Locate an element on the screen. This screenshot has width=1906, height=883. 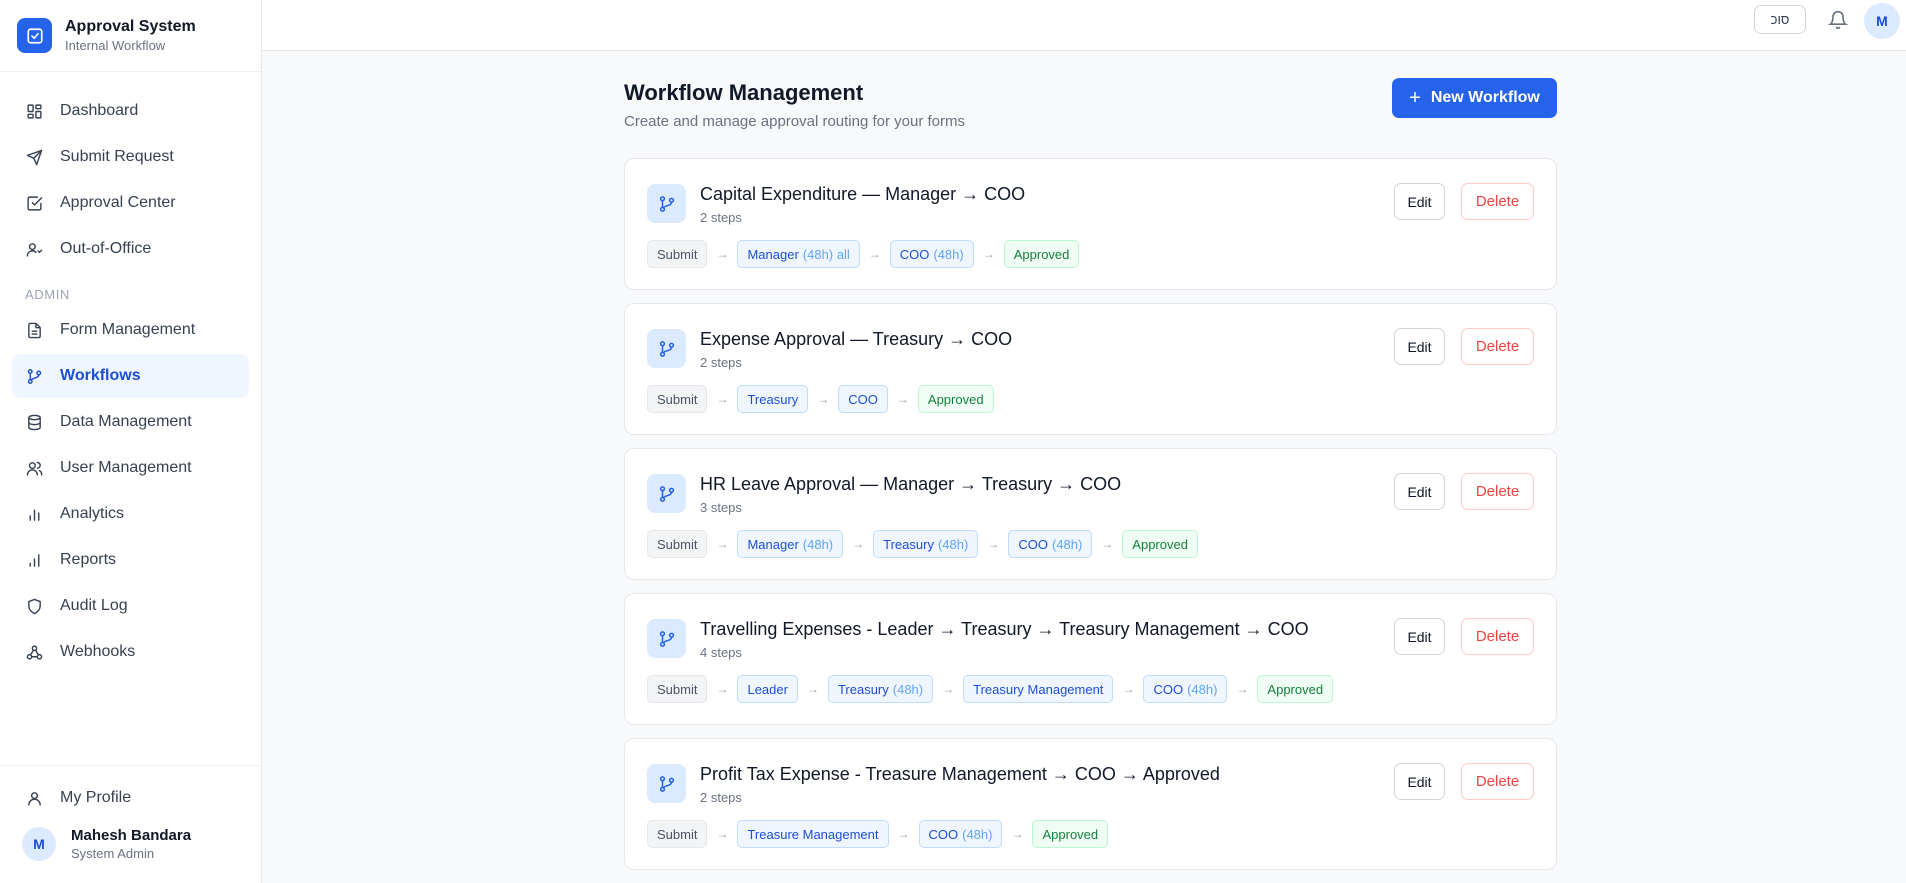
language-toggle-button: סוכ is located at coordinates (1780, 19).